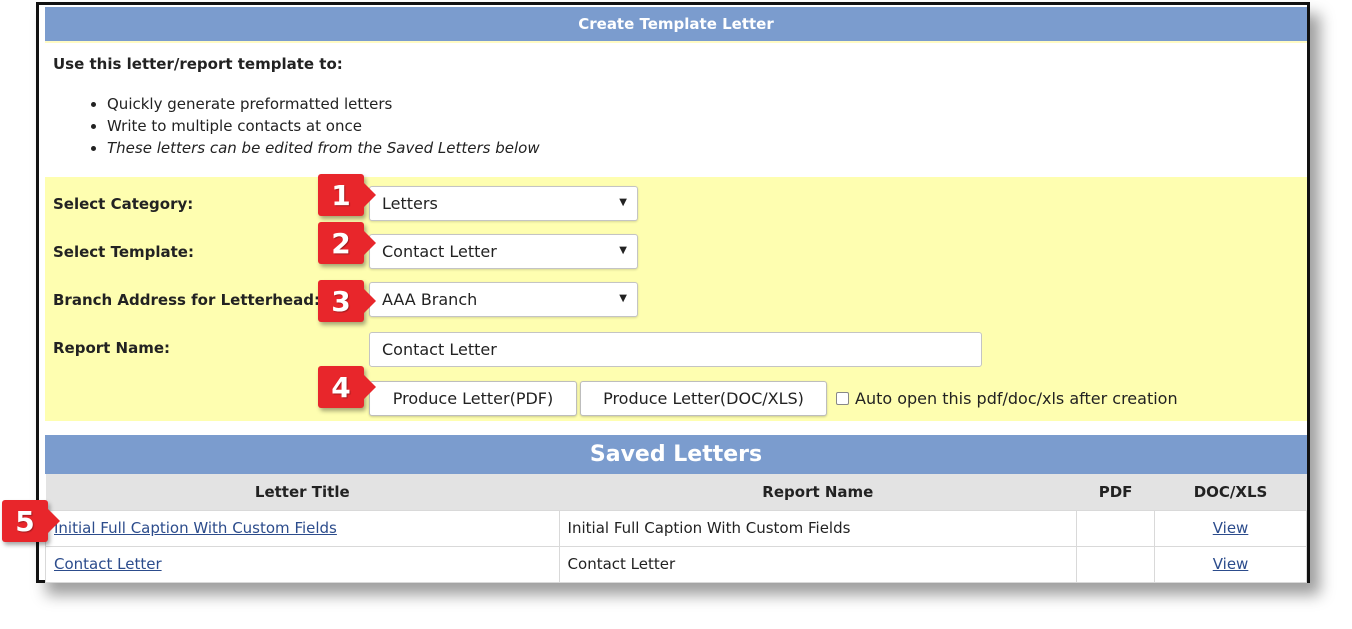 The height and width of the screenshot is (629, 1352). I want to click on panel-title: Create Template Letter, so click(676, 24).